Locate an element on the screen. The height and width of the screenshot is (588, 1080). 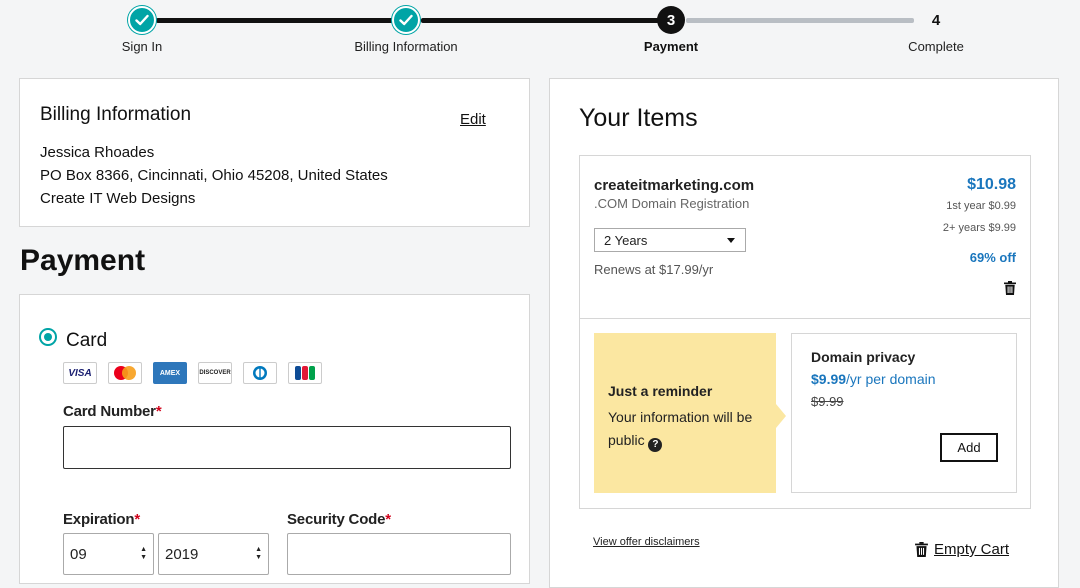
security-code-label-text: Security Code is located at coordinates (336, 519).